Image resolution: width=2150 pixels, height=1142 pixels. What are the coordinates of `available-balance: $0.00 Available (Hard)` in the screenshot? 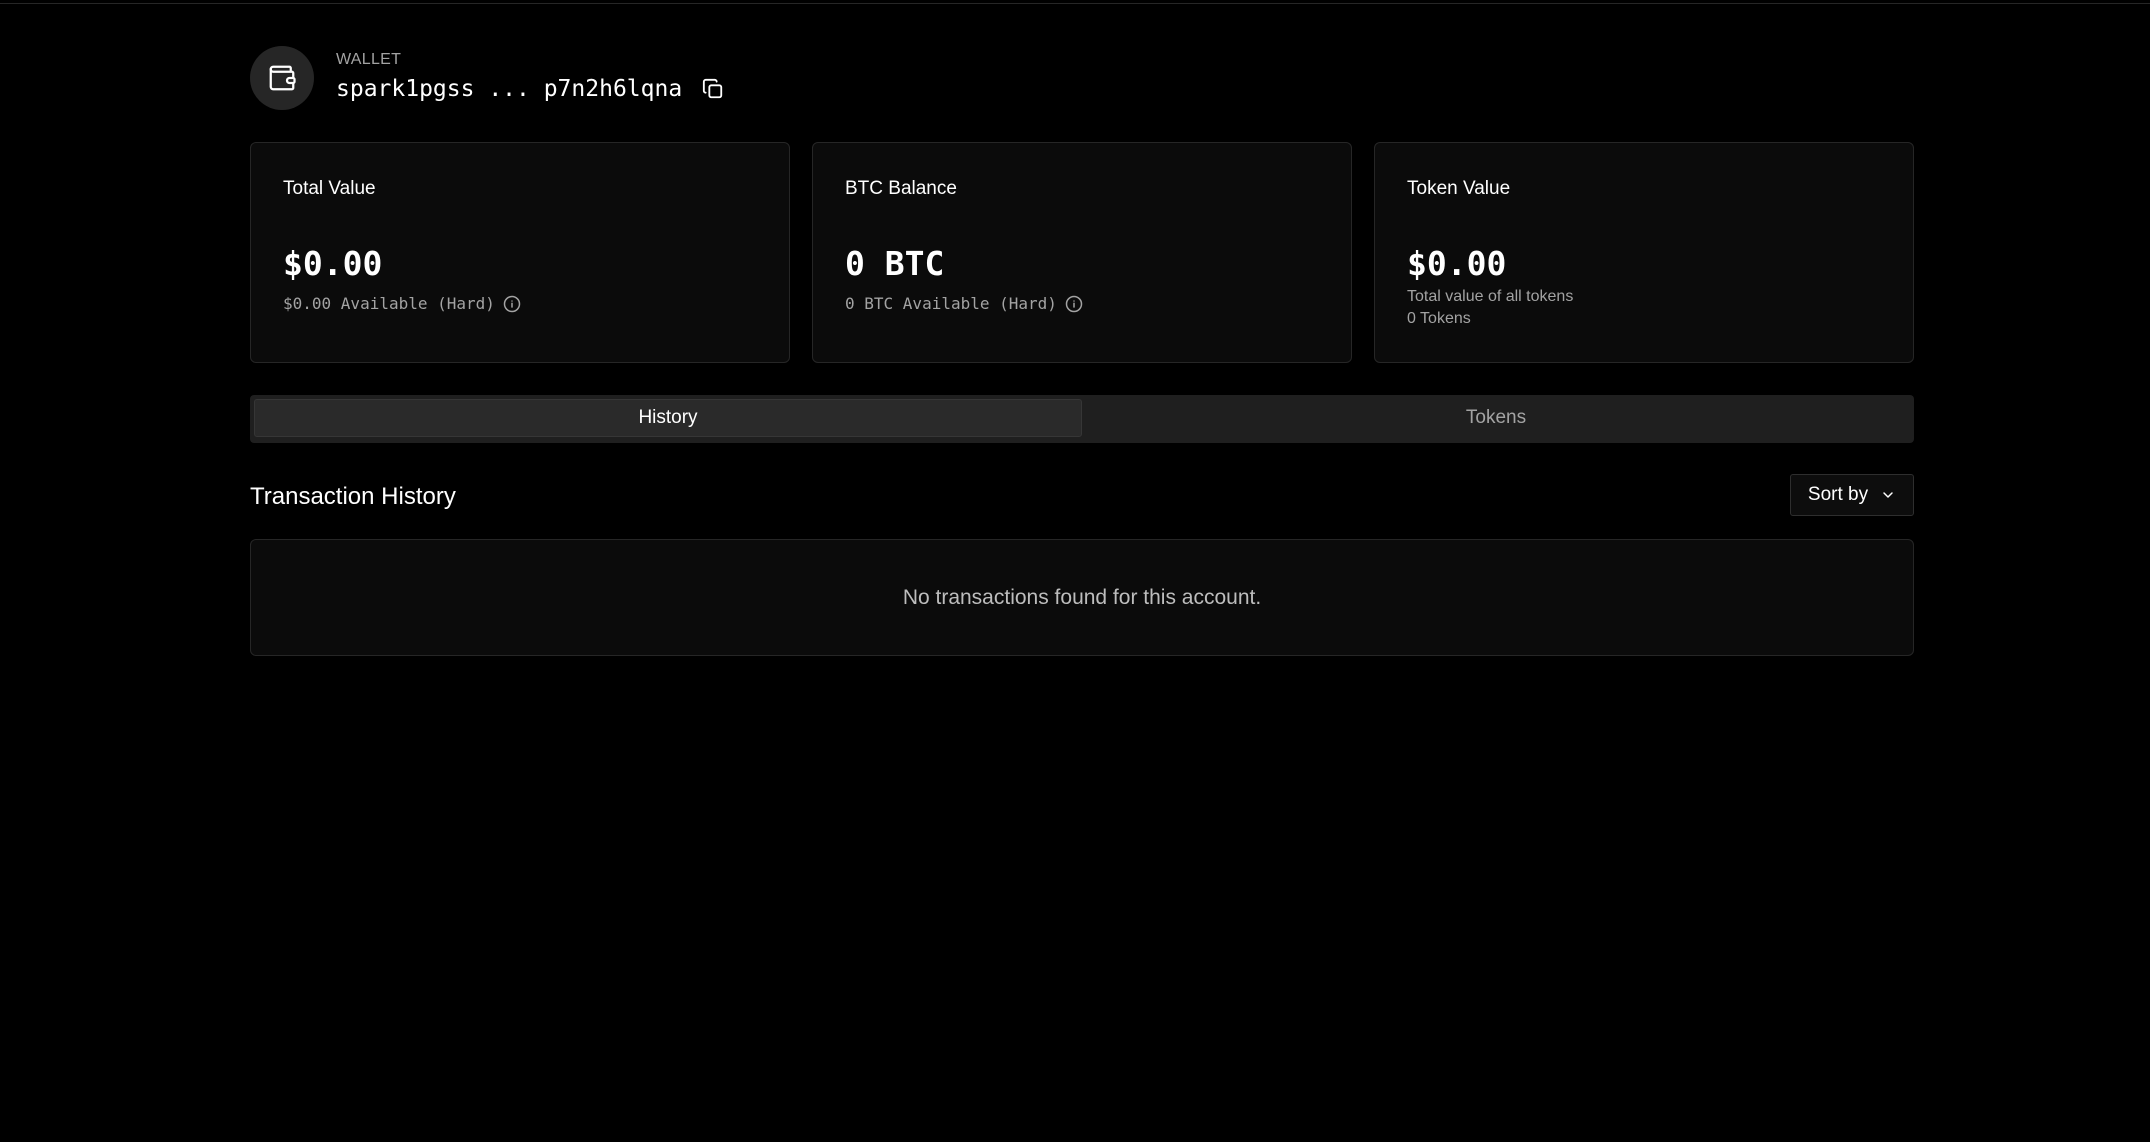 It's located at (389, 303).